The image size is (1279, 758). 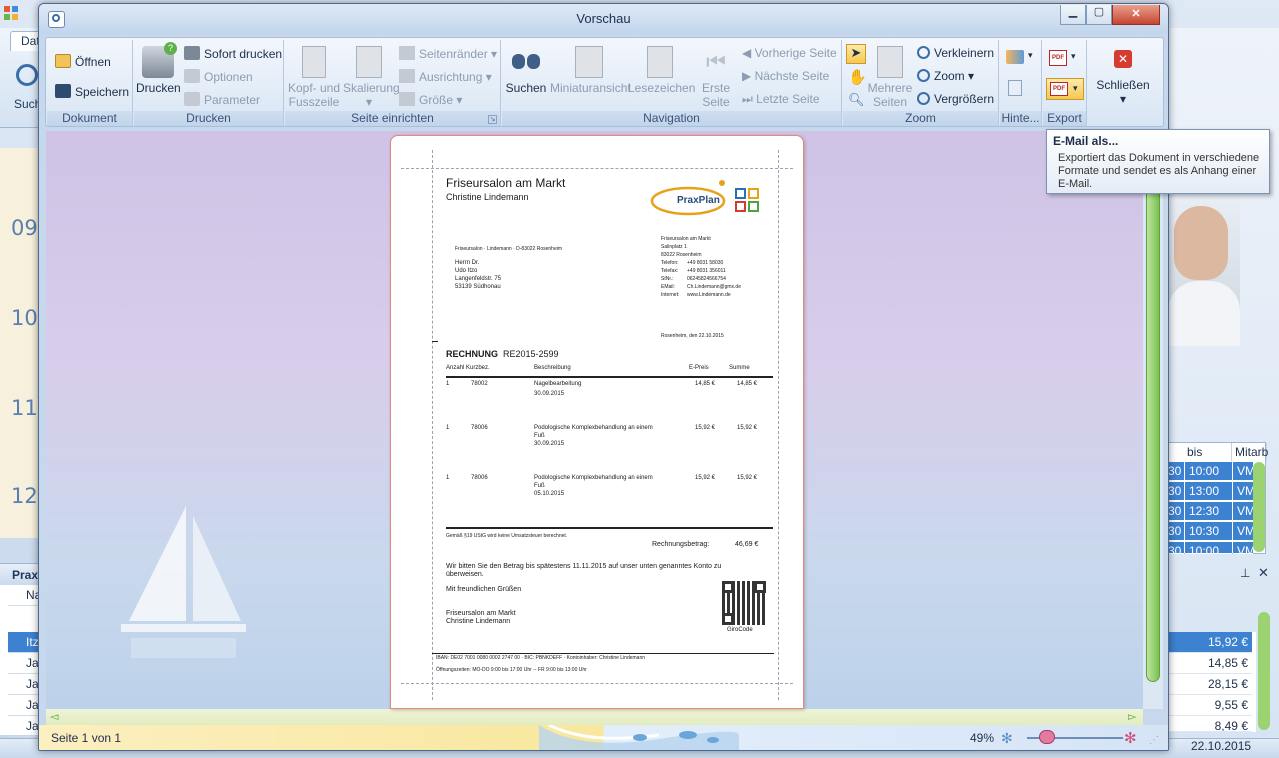 What do you see at coordinates (1205, 663) in the screenshot?
I see `amount-cell: 14,85 €` at bounding box center [1205, 663].